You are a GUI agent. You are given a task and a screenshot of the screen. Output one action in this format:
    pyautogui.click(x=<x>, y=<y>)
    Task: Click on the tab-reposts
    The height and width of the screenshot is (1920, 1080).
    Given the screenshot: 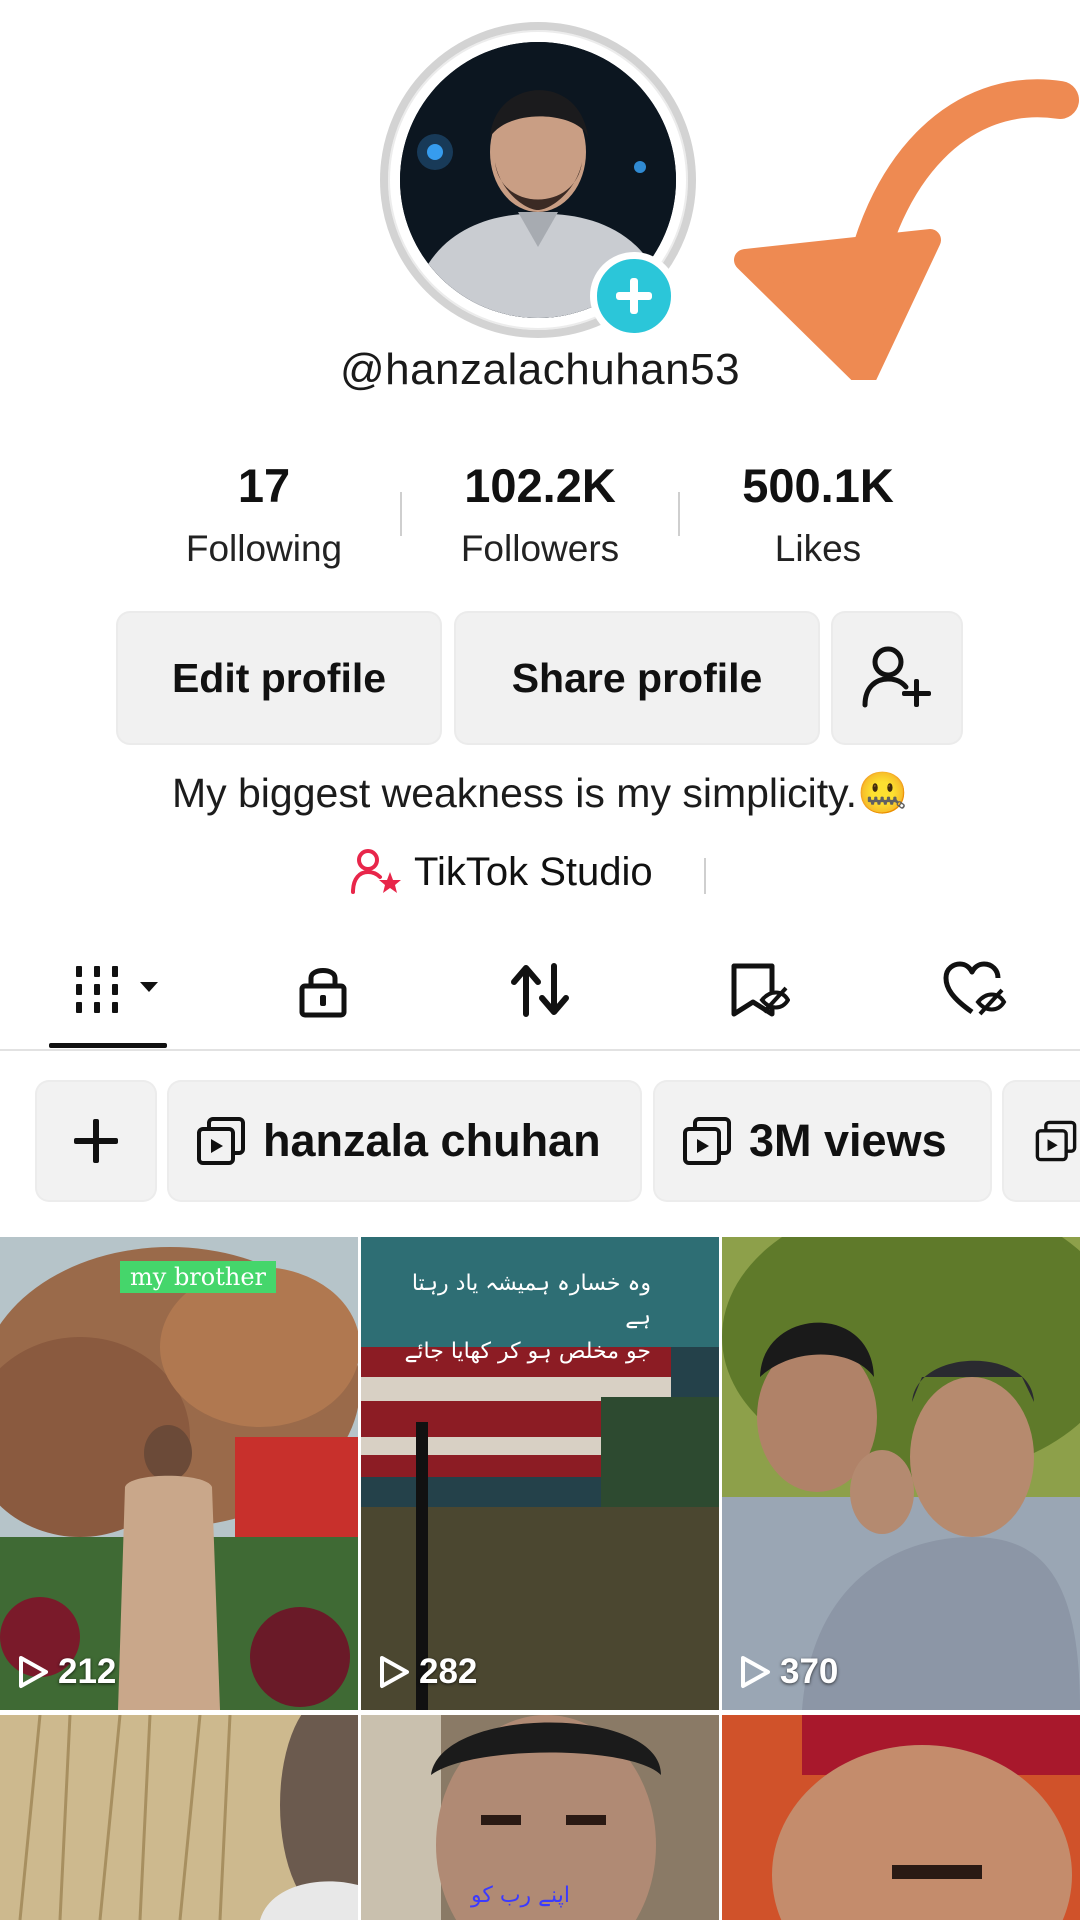 What is the action you would take?
    pyautogui.click(x=540, y=990)
    